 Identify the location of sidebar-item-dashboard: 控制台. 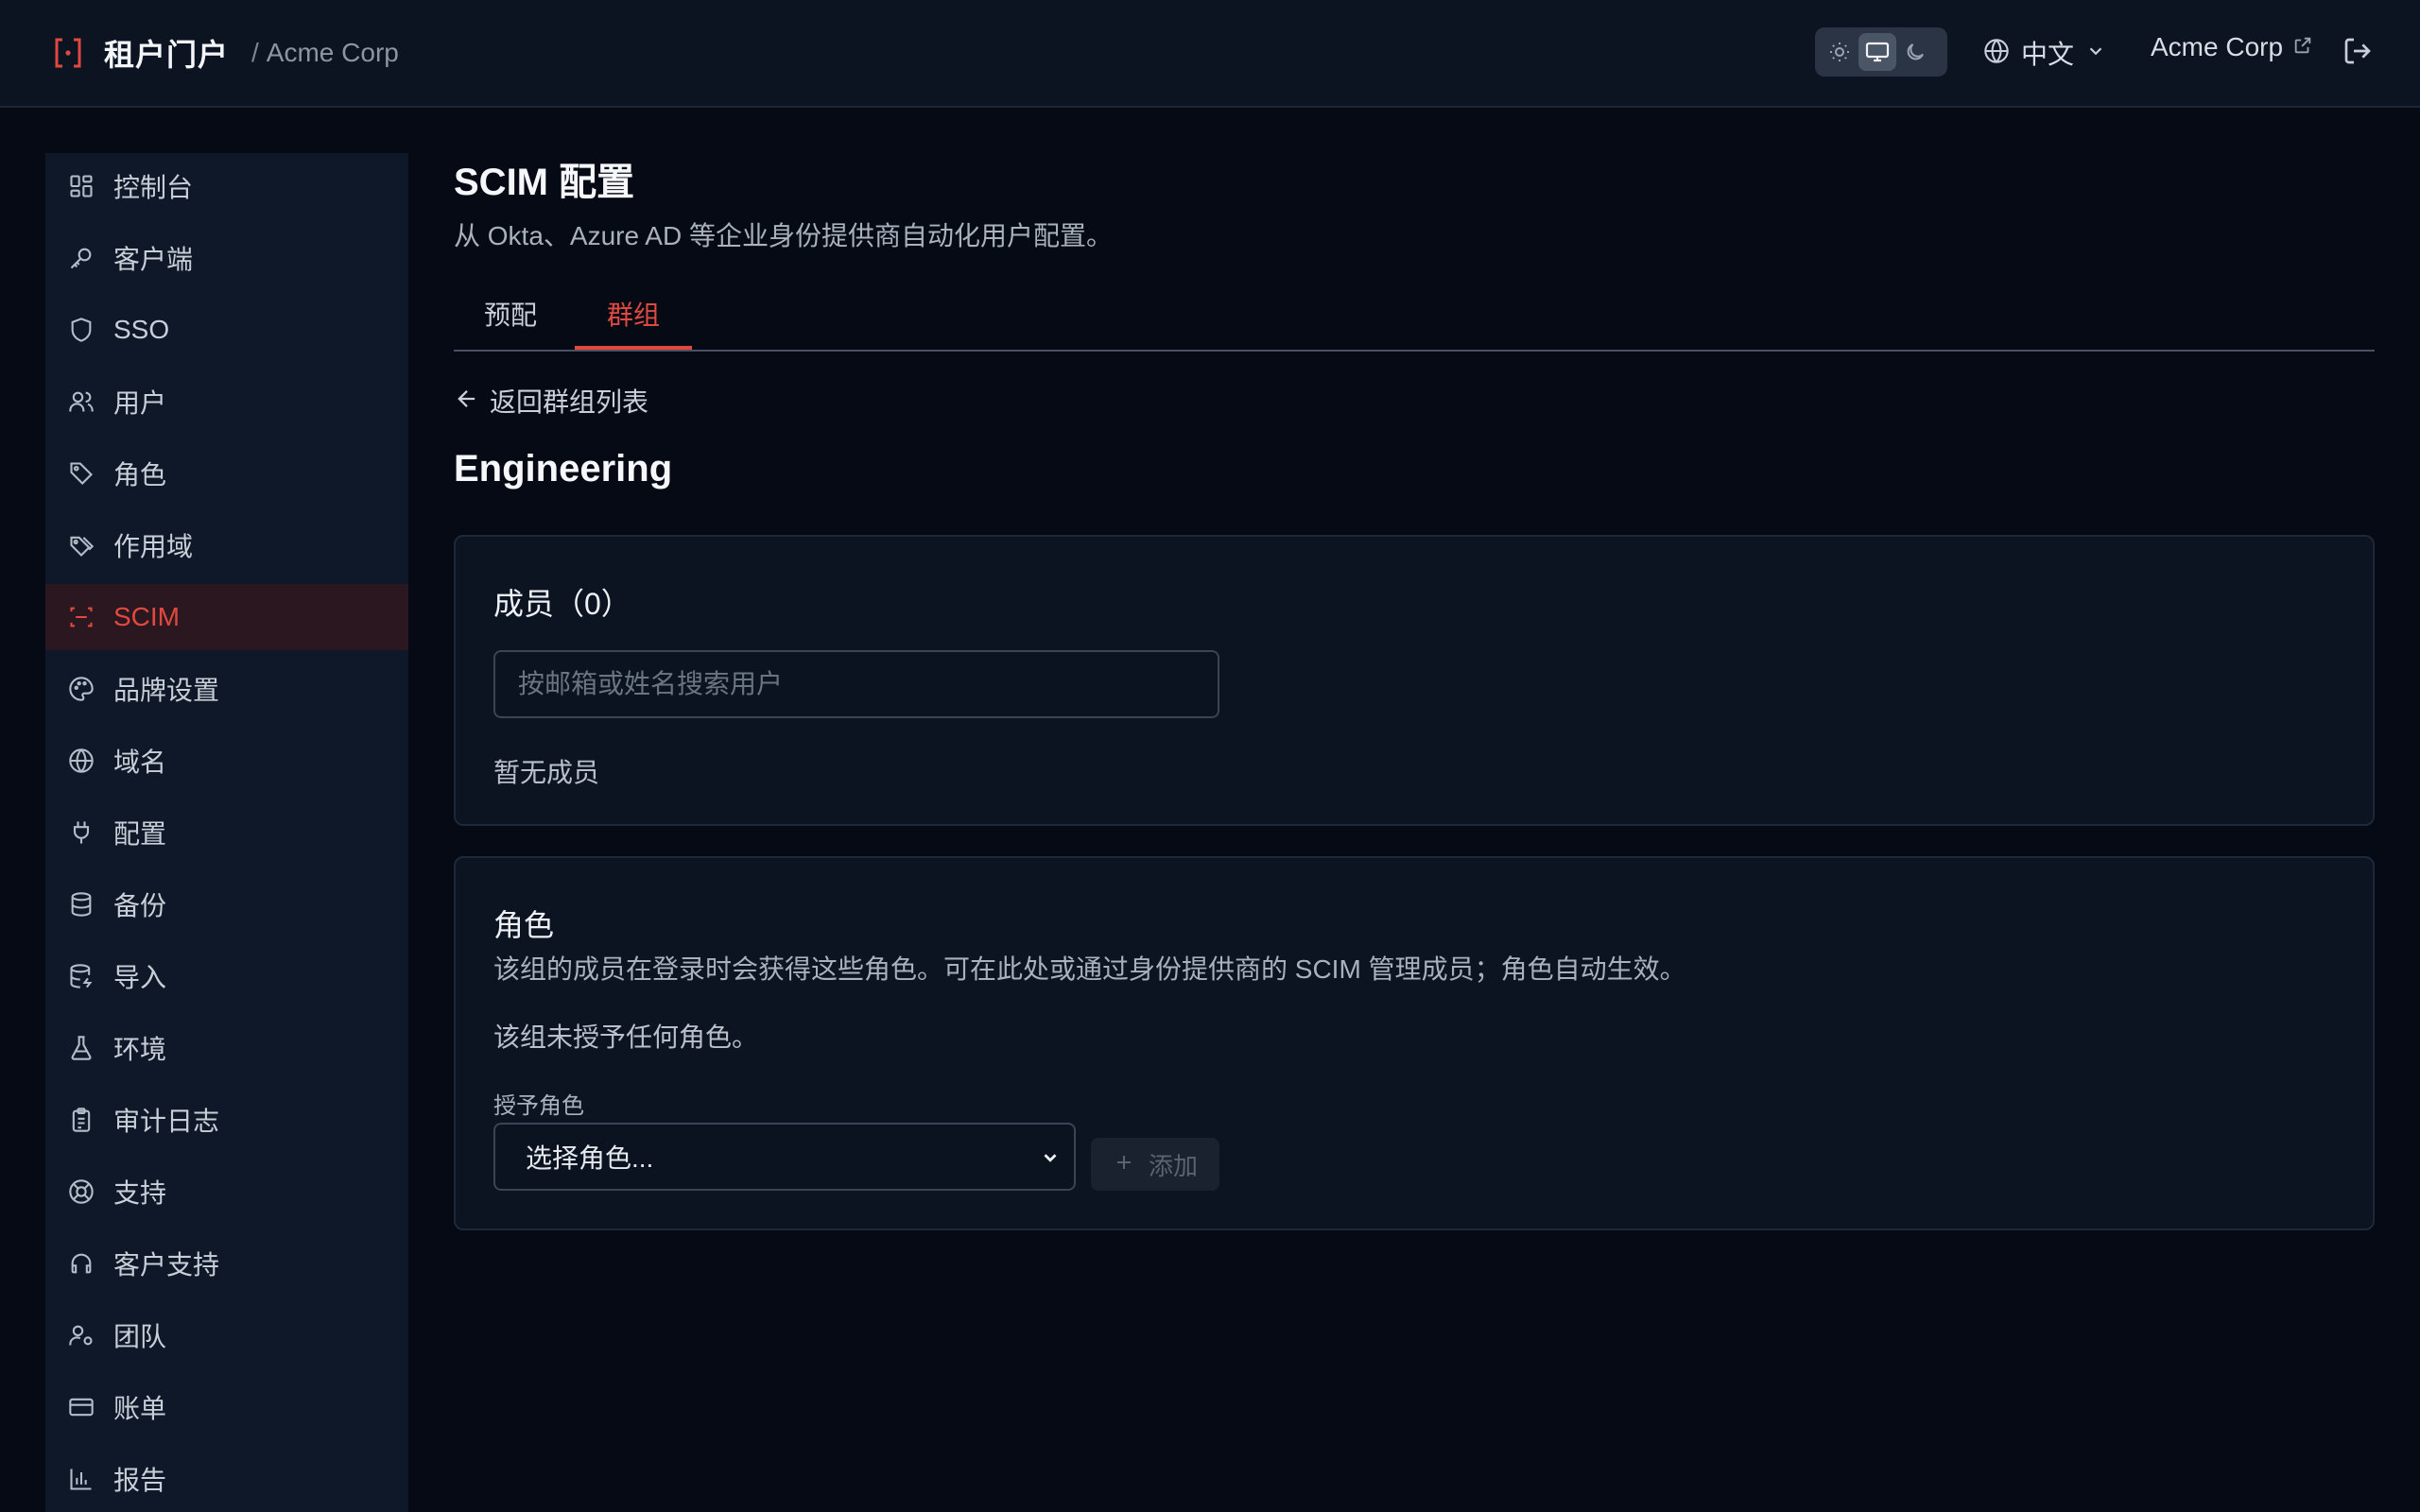
(226, 186).